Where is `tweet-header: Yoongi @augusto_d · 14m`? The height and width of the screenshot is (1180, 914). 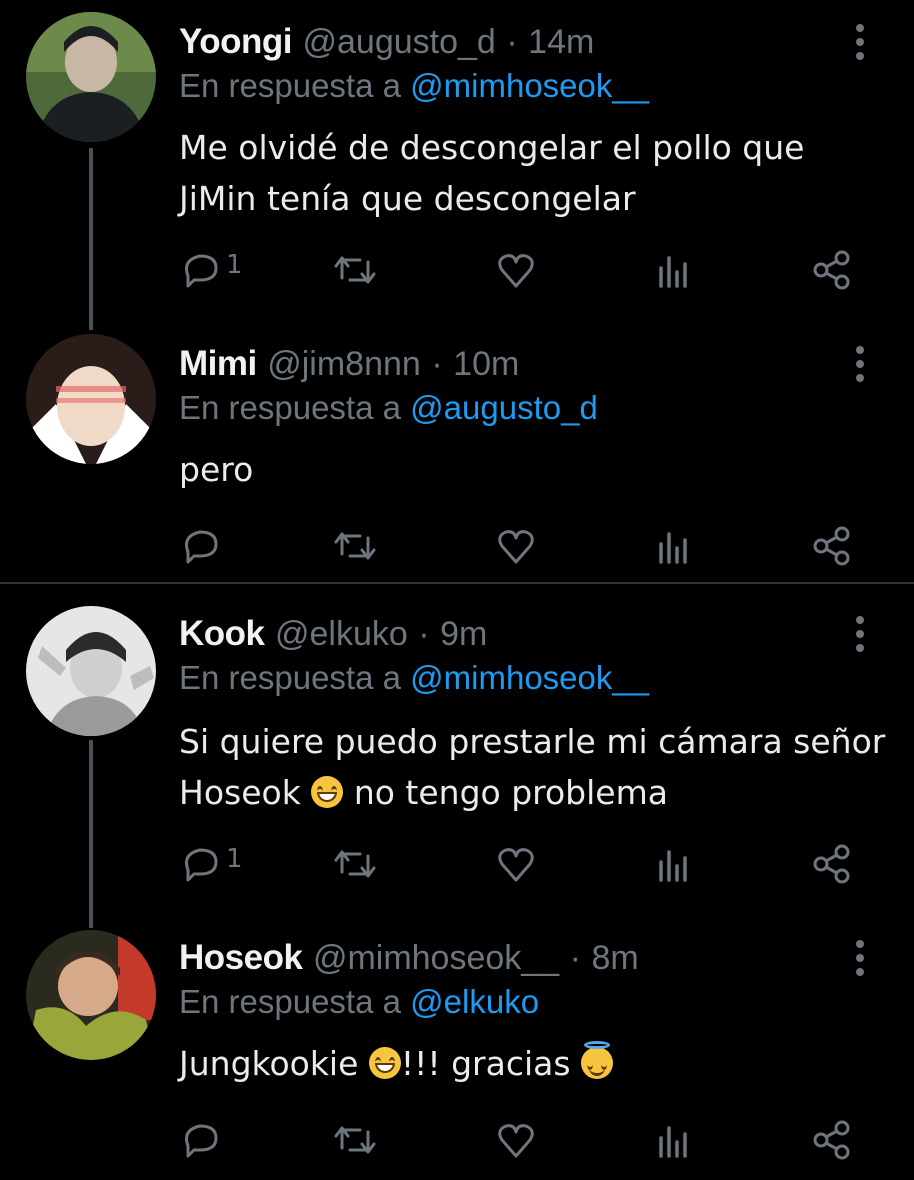
tweet-header: Yoongi @augusto_d · 14m is located at coordinates (386, 42).